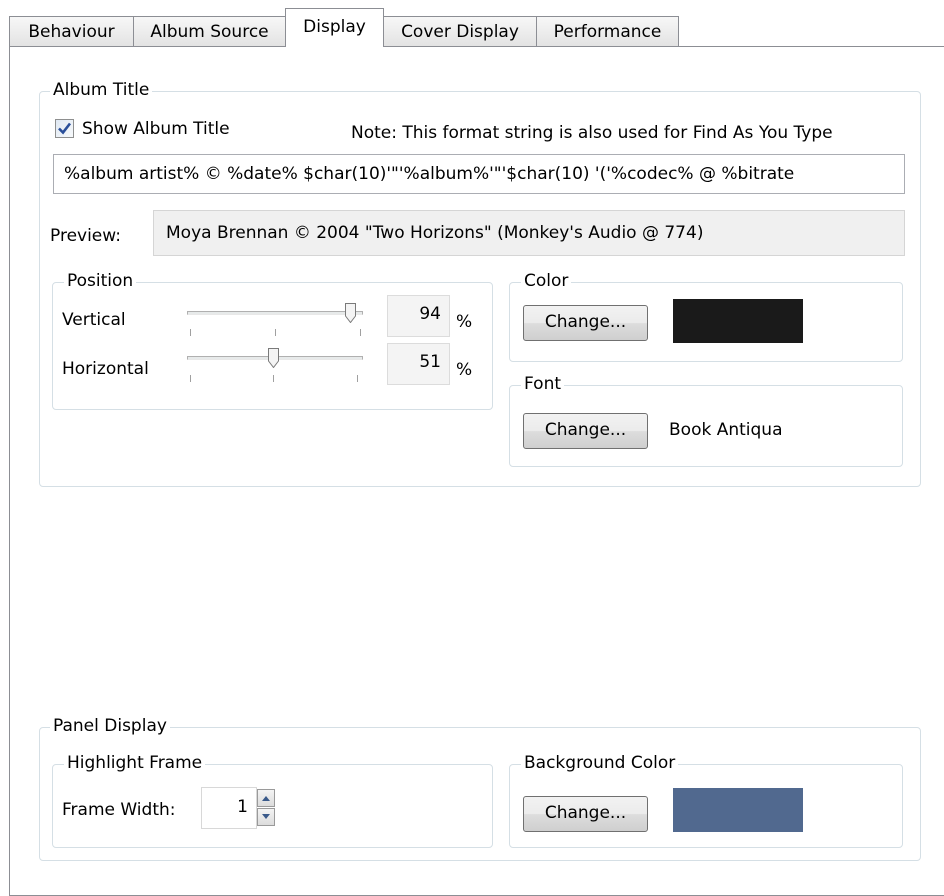 The height and width of the screenshot is (896, 944). I want to click on frame-width-input: 1, so click(229, 808).